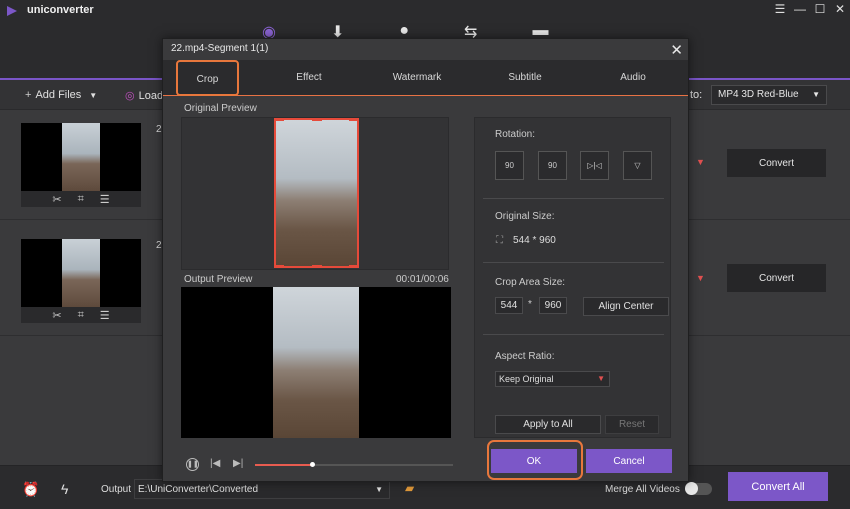 The height and width of the screenshot is (509, 850). I want to click on rotate-left-button: 90, so click(509, 165).